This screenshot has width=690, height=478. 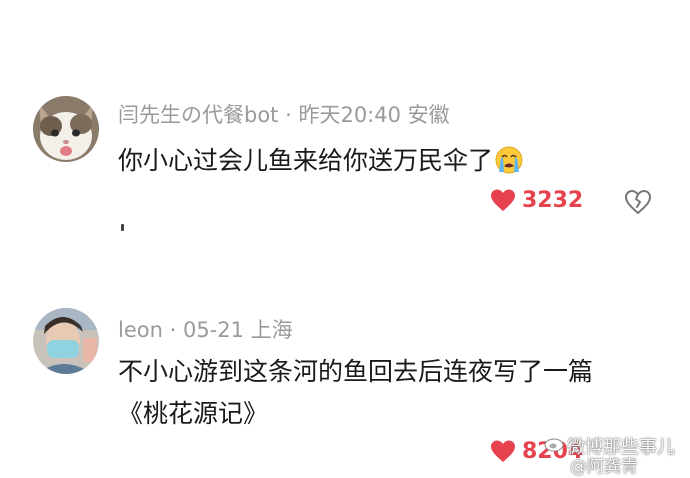 I want to click on location: 安徽, so click(x=428, y=115).